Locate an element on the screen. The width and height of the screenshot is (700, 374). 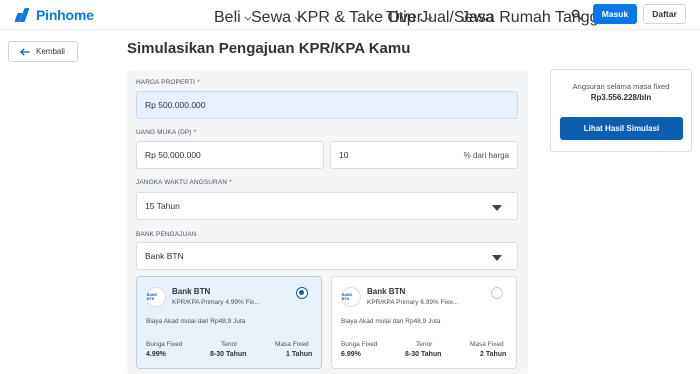
property-price-label: HARGA PROPERTI * is located at coordinates (168, 82).